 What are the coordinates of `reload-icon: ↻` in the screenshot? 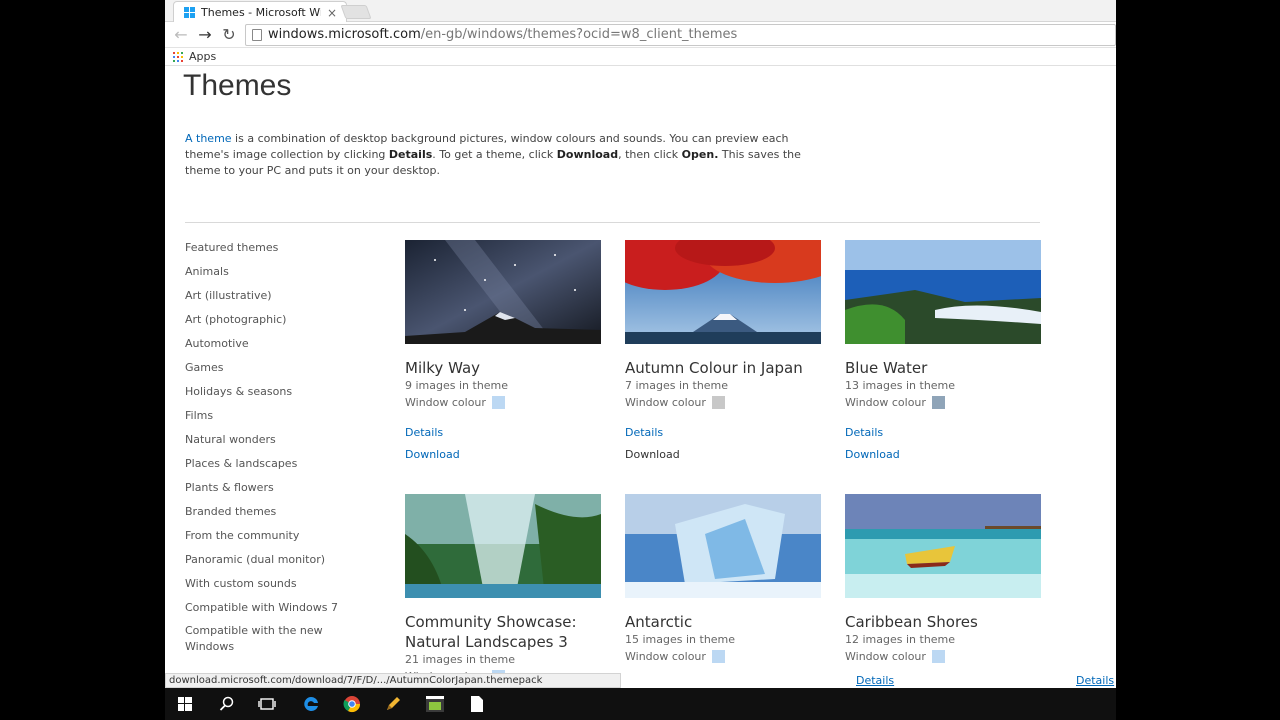 It's located at (229, 35).